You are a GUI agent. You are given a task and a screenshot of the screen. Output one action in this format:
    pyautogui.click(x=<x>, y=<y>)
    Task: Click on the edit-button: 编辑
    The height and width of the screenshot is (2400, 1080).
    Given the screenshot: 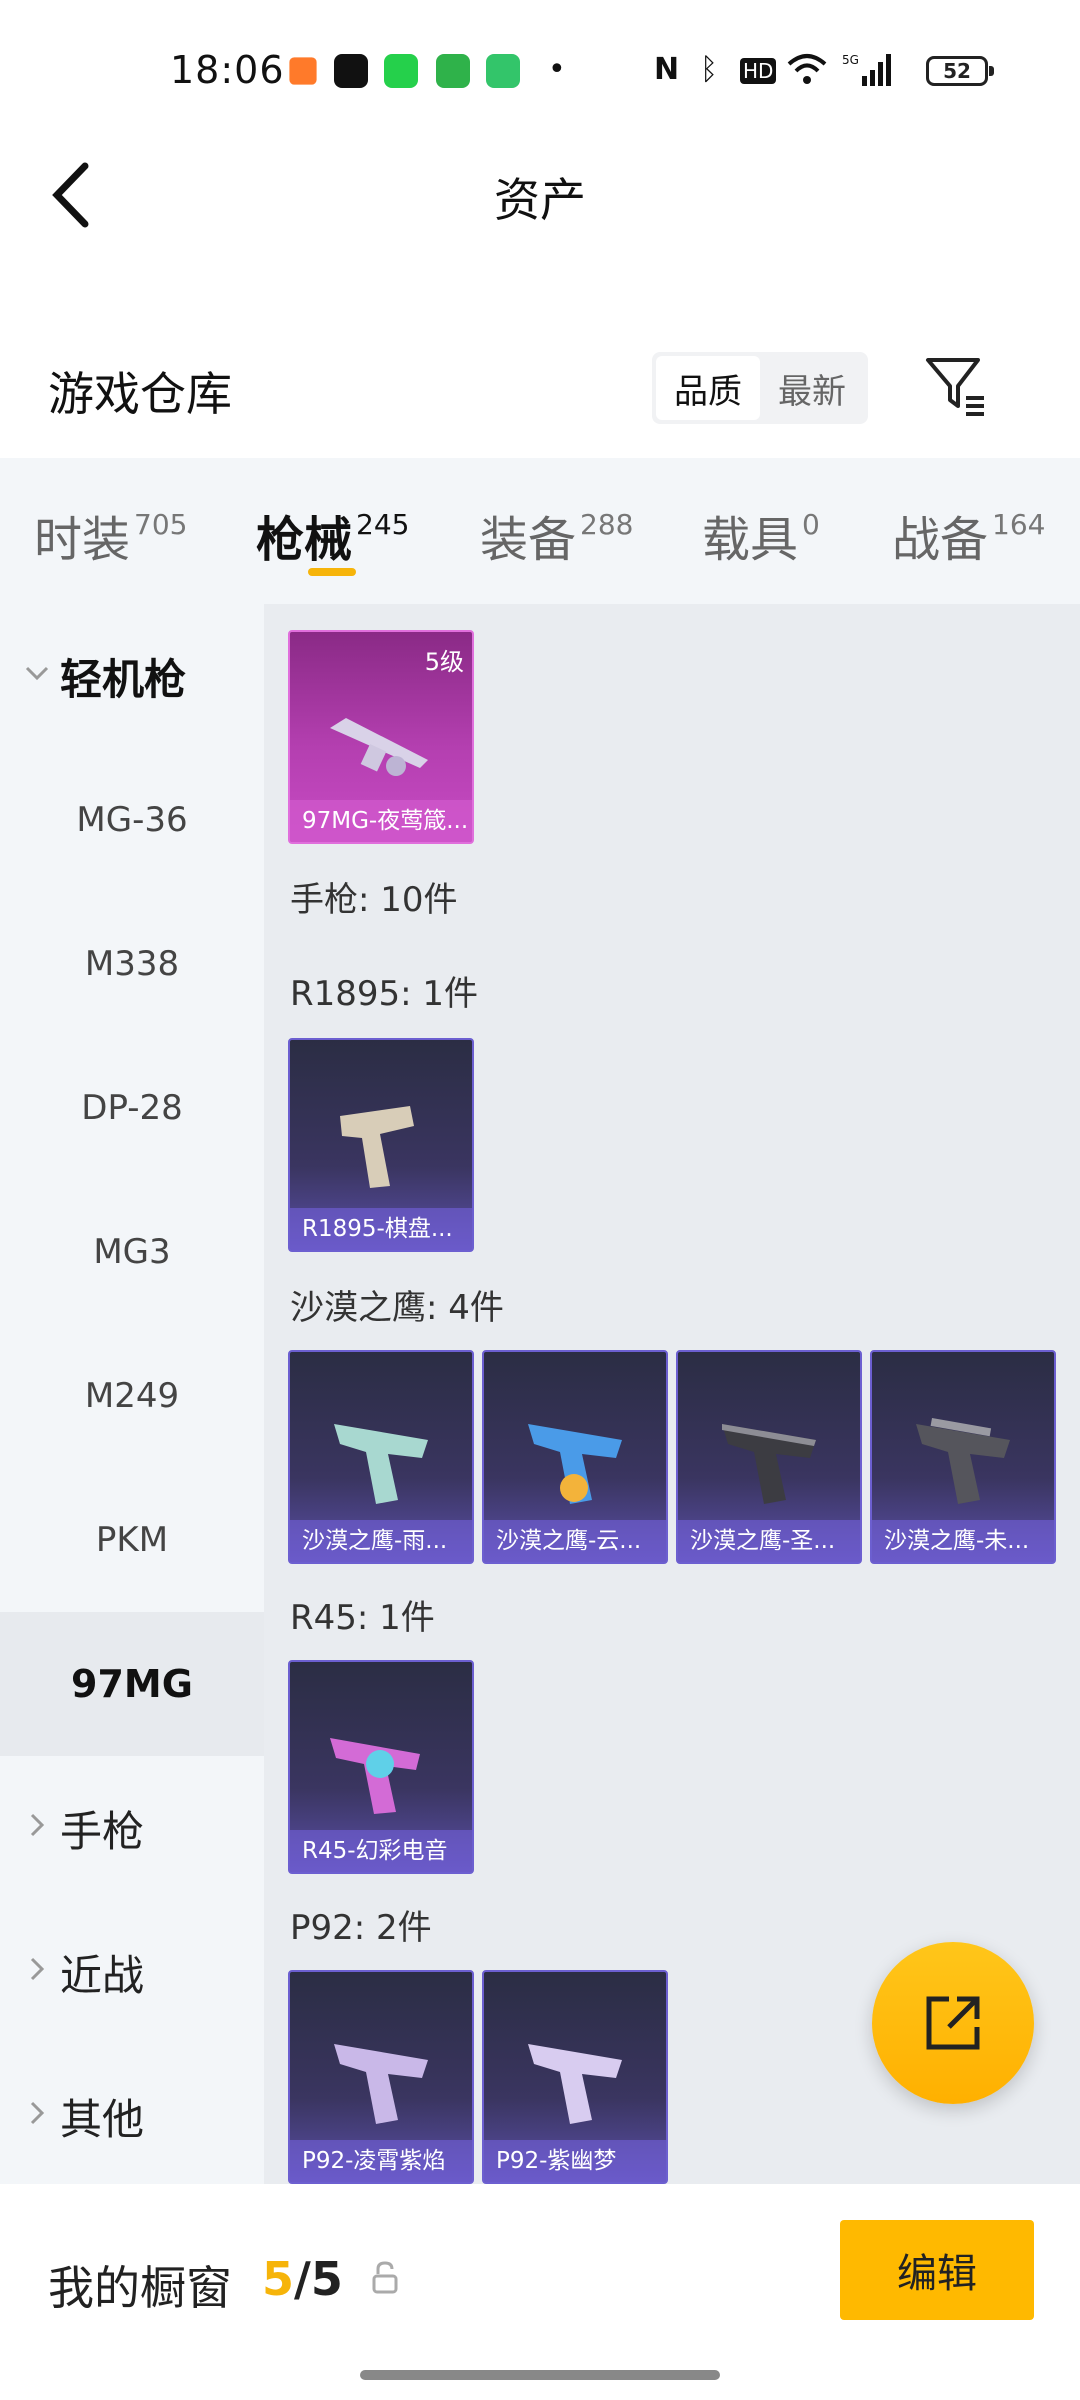 What is the action you would take?
    pyautogui.click(x=937, y=2270)
    